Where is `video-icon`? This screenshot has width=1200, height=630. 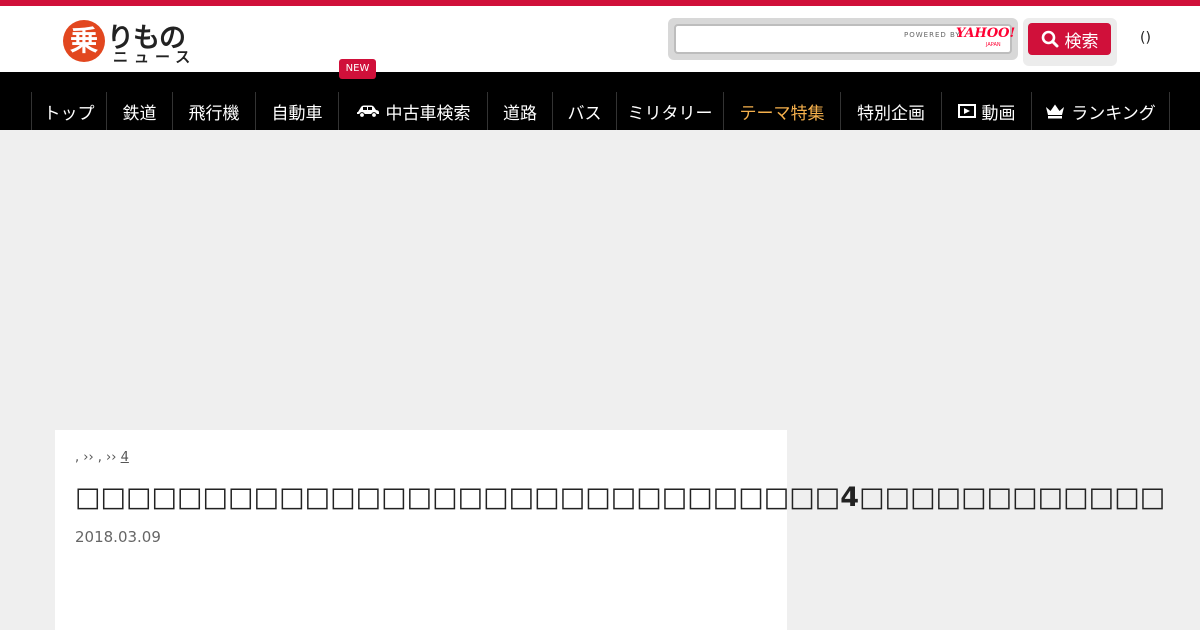
video-icon is located at coordinates (966, 111).